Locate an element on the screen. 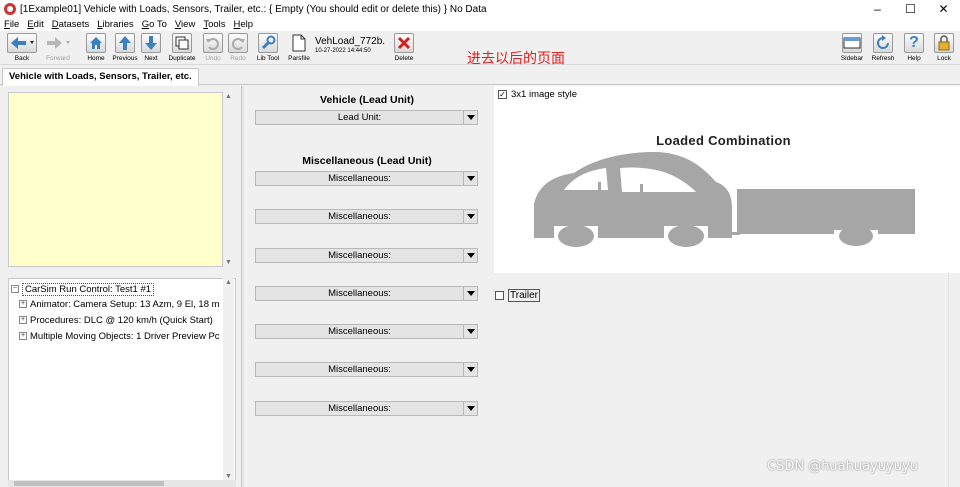 Image resolution: width=960 pixels, height=487 pixels. wrench-icon is located at coordinates (268, 43).